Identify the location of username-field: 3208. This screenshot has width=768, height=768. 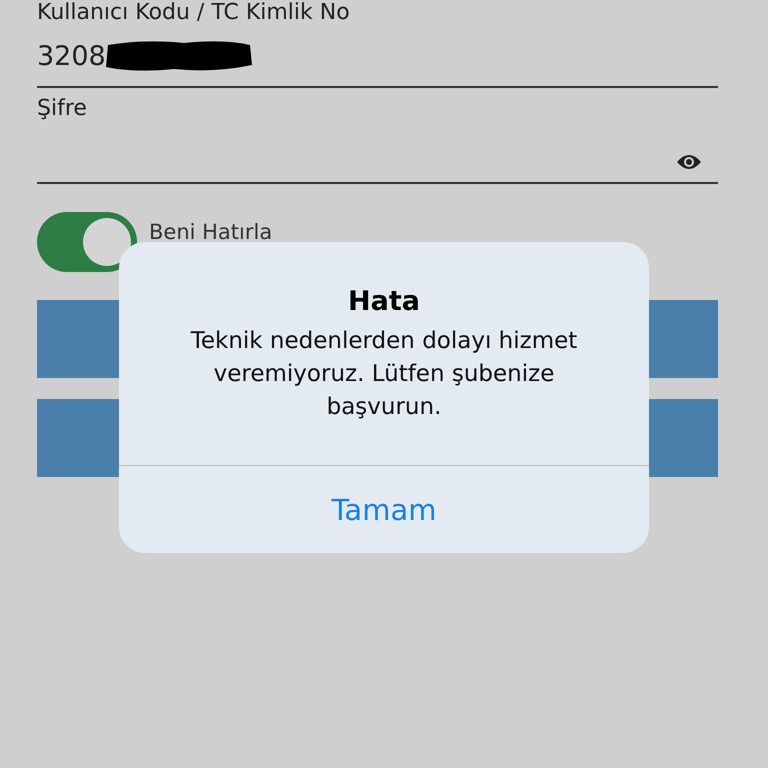
(377, 57).